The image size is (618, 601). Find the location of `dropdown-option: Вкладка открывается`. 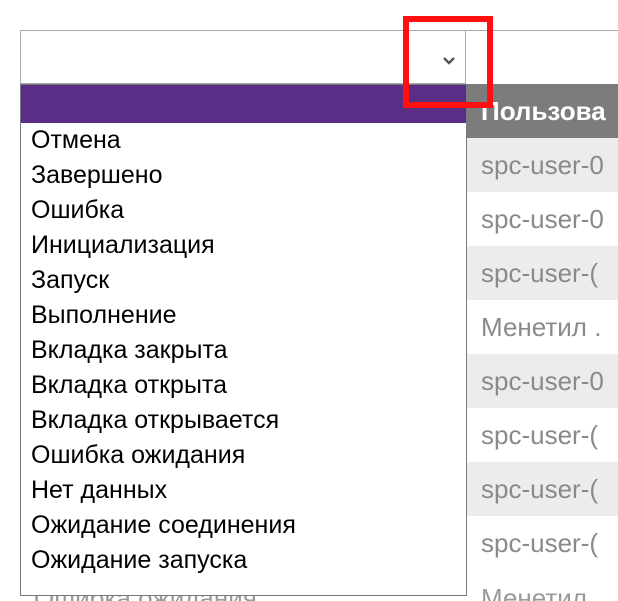

dropdown-option: Вкладка открывается is located at coordinates (243, 420).